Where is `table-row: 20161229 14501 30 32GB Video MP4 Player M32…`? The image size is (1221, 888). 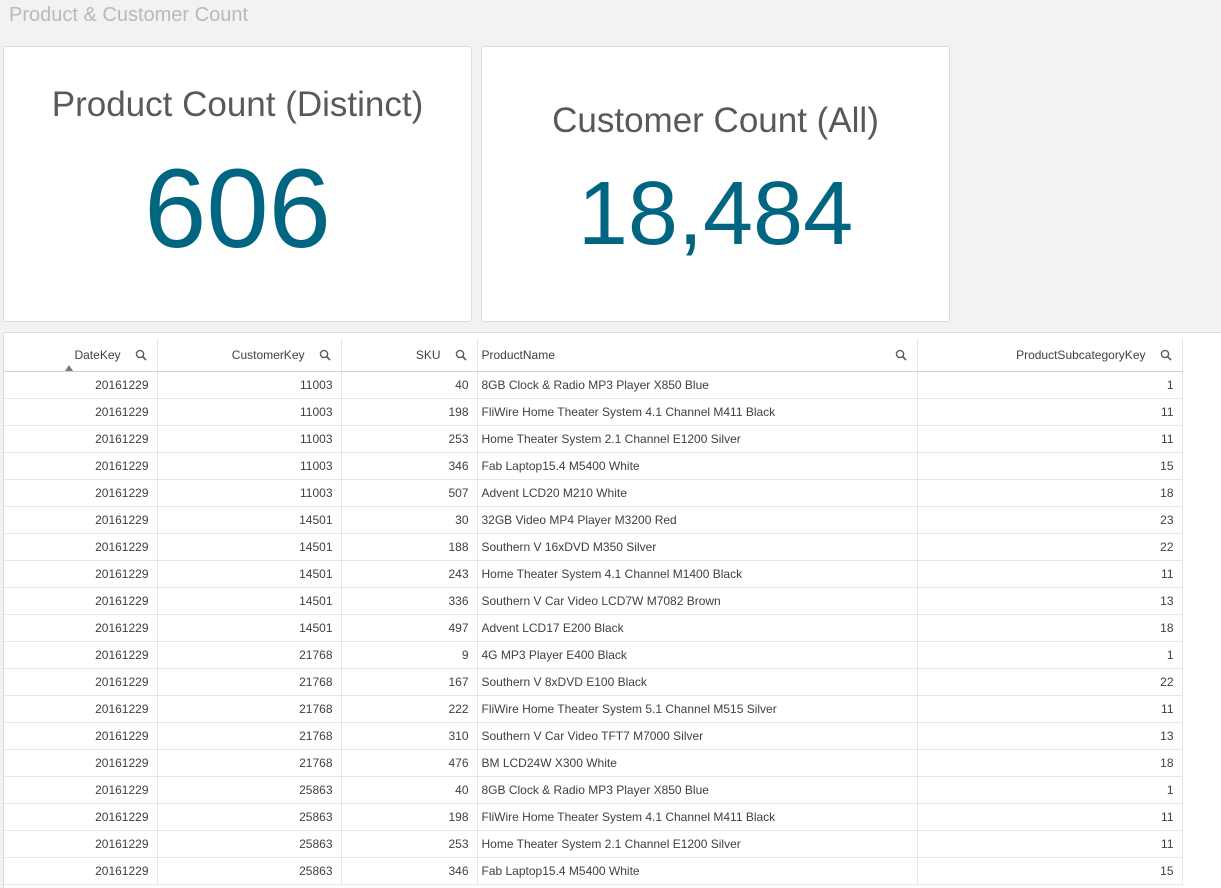
table-row: 20161229 14501 30 32GB Video MP4 Player M32… is located at coordinates (593, 520).